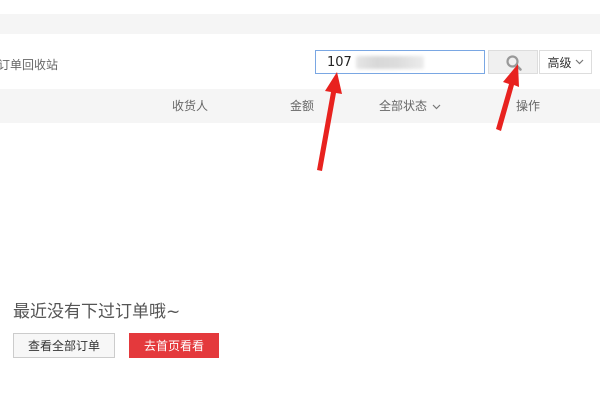 The height and width of the screenshot is (400, 600). Describe the element at coordinates (190, 106) in the screenshot. I see `column-header-recipient: 收货人` at that location.